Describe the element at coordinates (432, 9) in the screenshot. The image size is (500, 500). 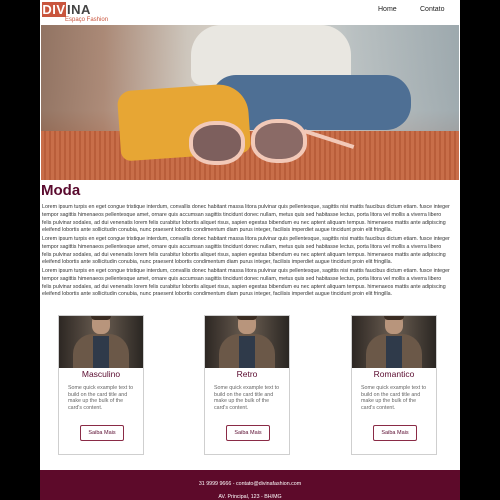
I see `nav-contato-link: Contato` at that location.